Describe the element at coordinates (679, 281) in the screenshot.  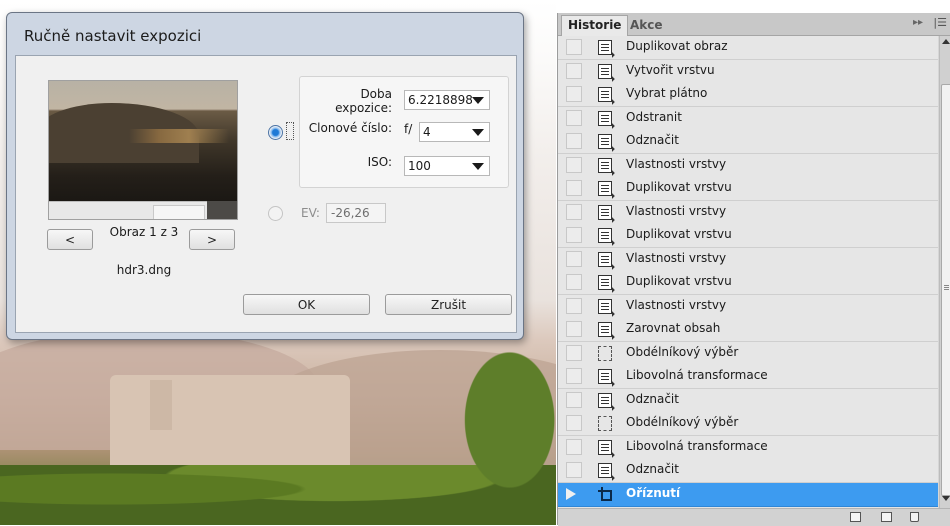
I see `history-state-label: Duplikovat vrstvu` at that location.